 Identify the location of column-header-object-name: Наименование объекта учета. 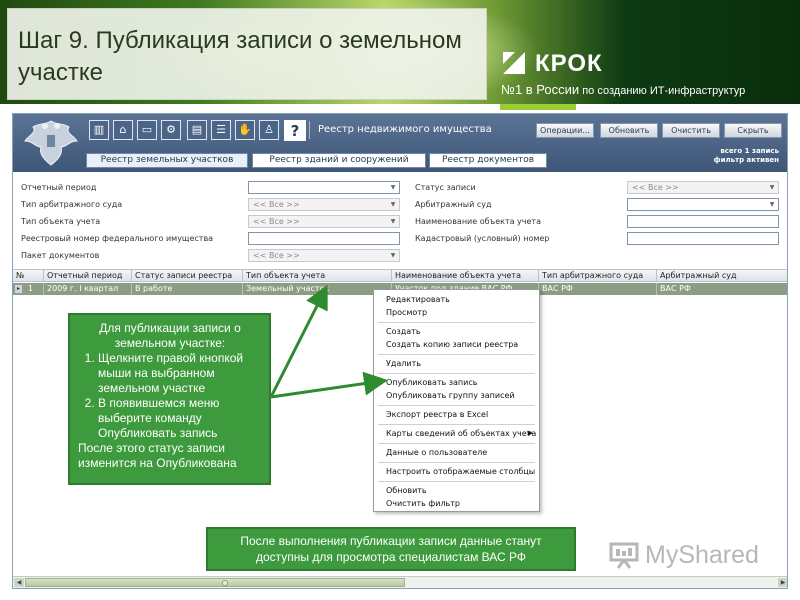
(464, 276).